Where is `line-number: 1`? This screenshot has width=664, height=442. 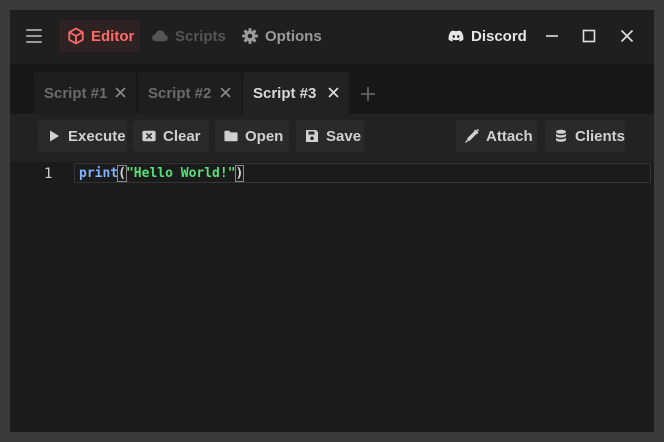
line-number: 1 is located at coordinates (48, 174).